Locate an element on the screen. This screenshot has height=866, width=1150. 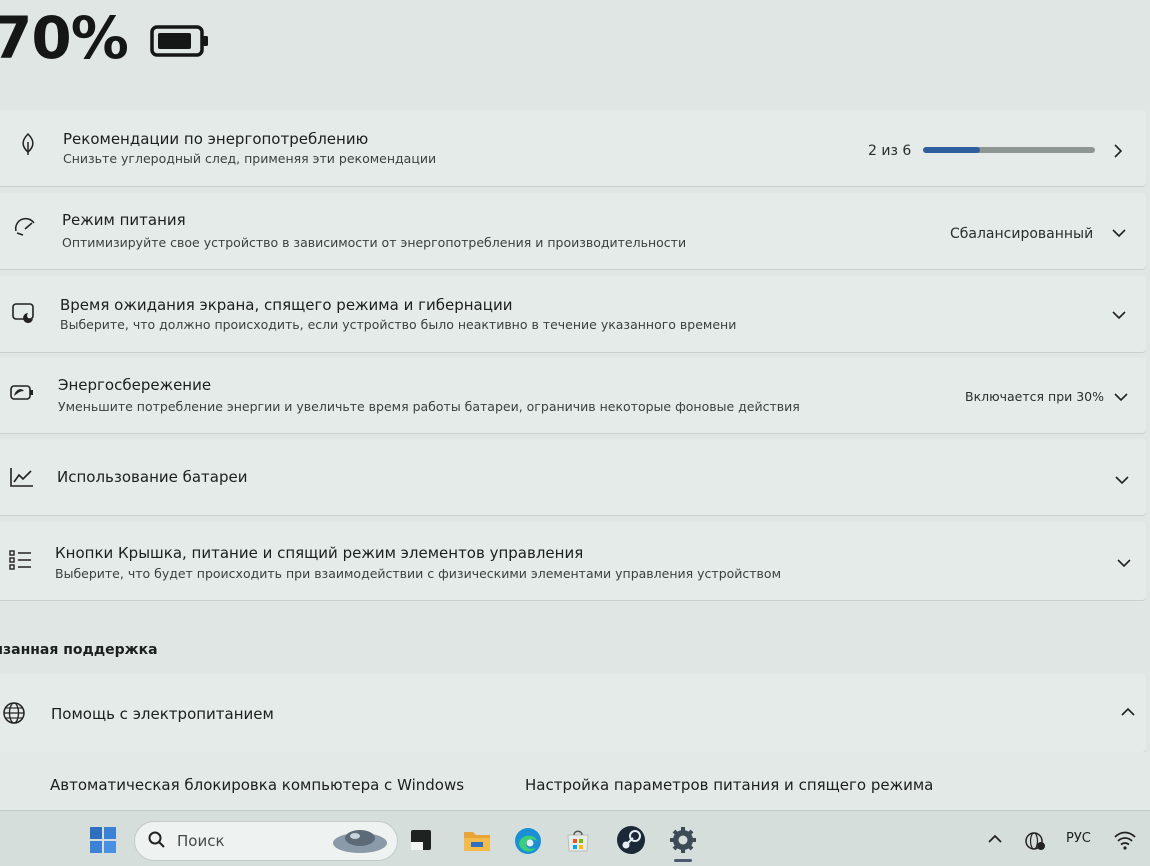
windows-start-icon is located at coordinates (103, 840).